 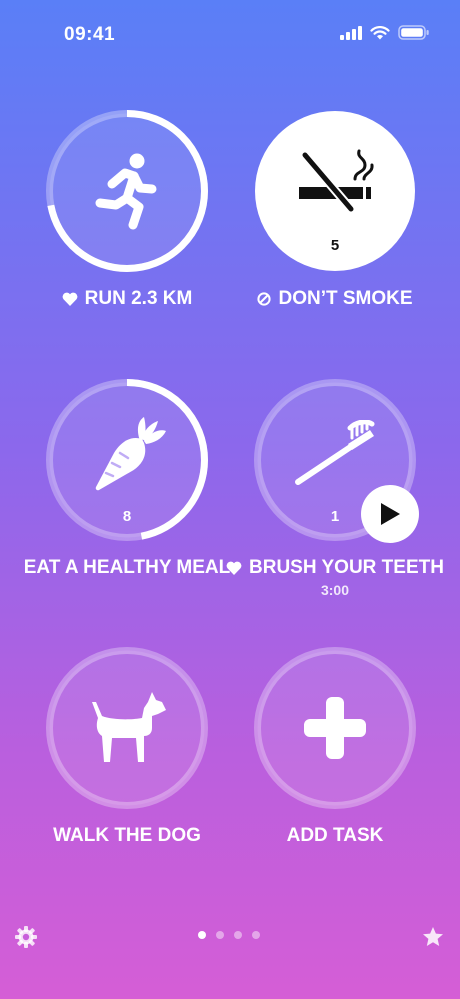 What do you see at coordinates (138, 298) in the screenshot?
I see `task-label-text: RUN 2.3 KM` at bounding box center [138, 298].